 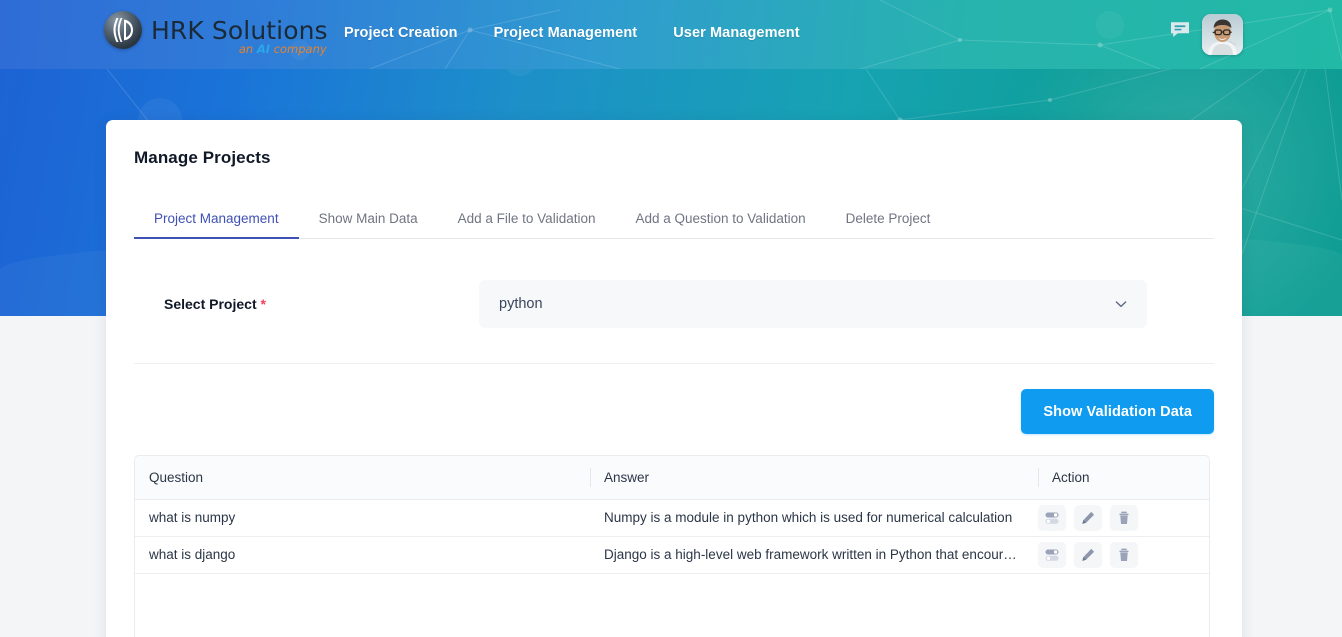 I want to click on select-project-value: python, so click(x=521, y=304).